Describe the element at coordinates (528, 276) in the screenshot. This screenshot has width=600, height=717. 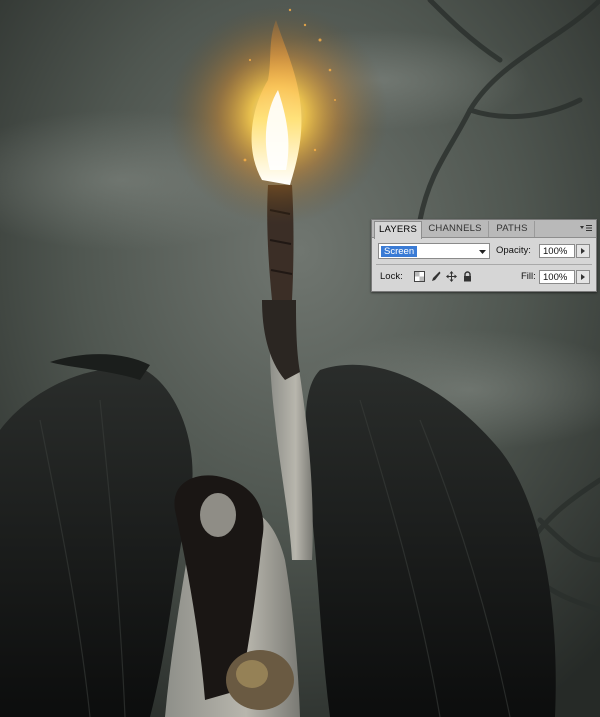
I see `fill-label: Fill:` at that location.